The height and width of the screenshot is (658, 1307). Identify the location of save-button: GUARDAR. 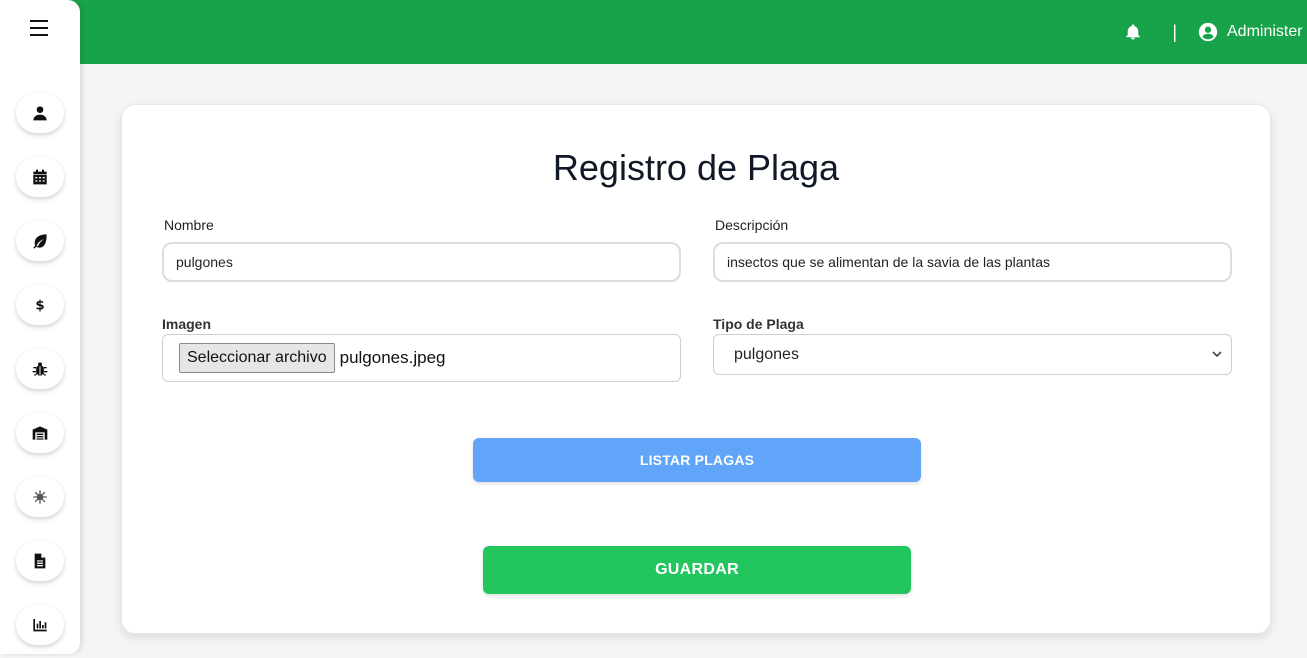
(697, 570).